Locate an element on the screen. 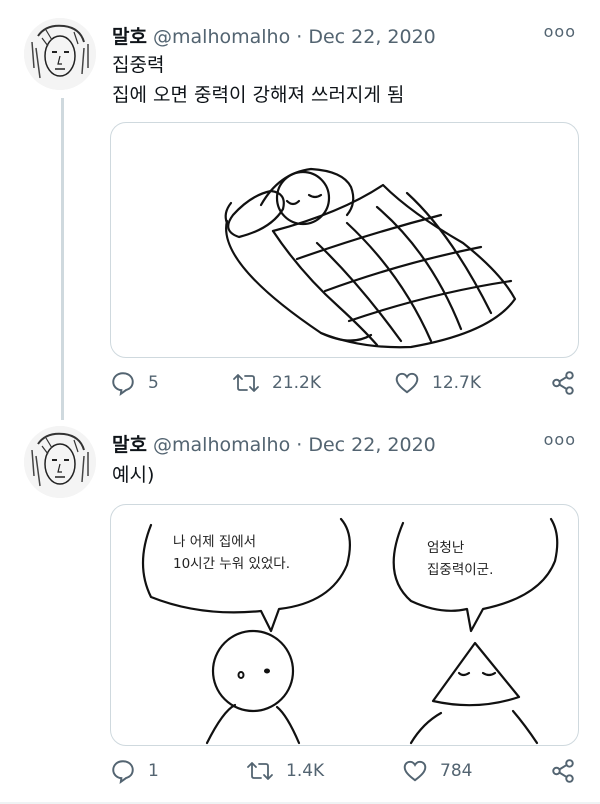 The image size is (600, 804). speech-bubble-left: 나 어제 집에서 10시간 누워 있었다. is located at coordinates (231, 553).